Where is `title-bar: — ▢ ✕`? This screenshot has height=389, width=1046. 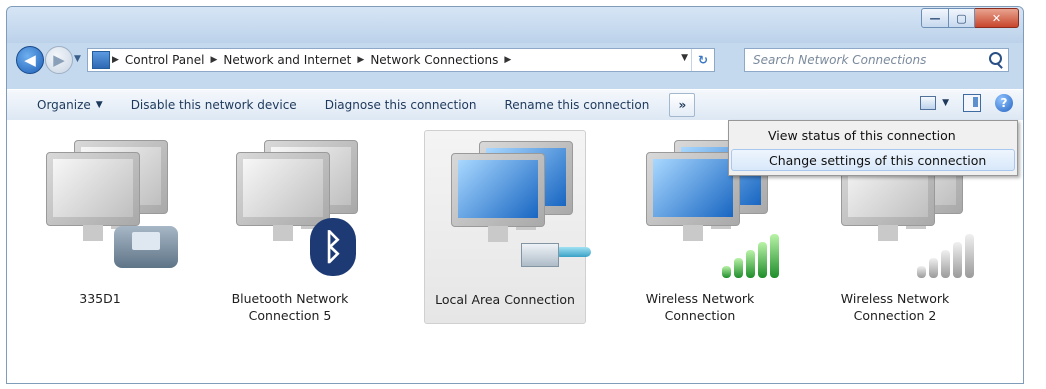 title-bar: — ▢ ✕ is located at coordinates (515, 25).